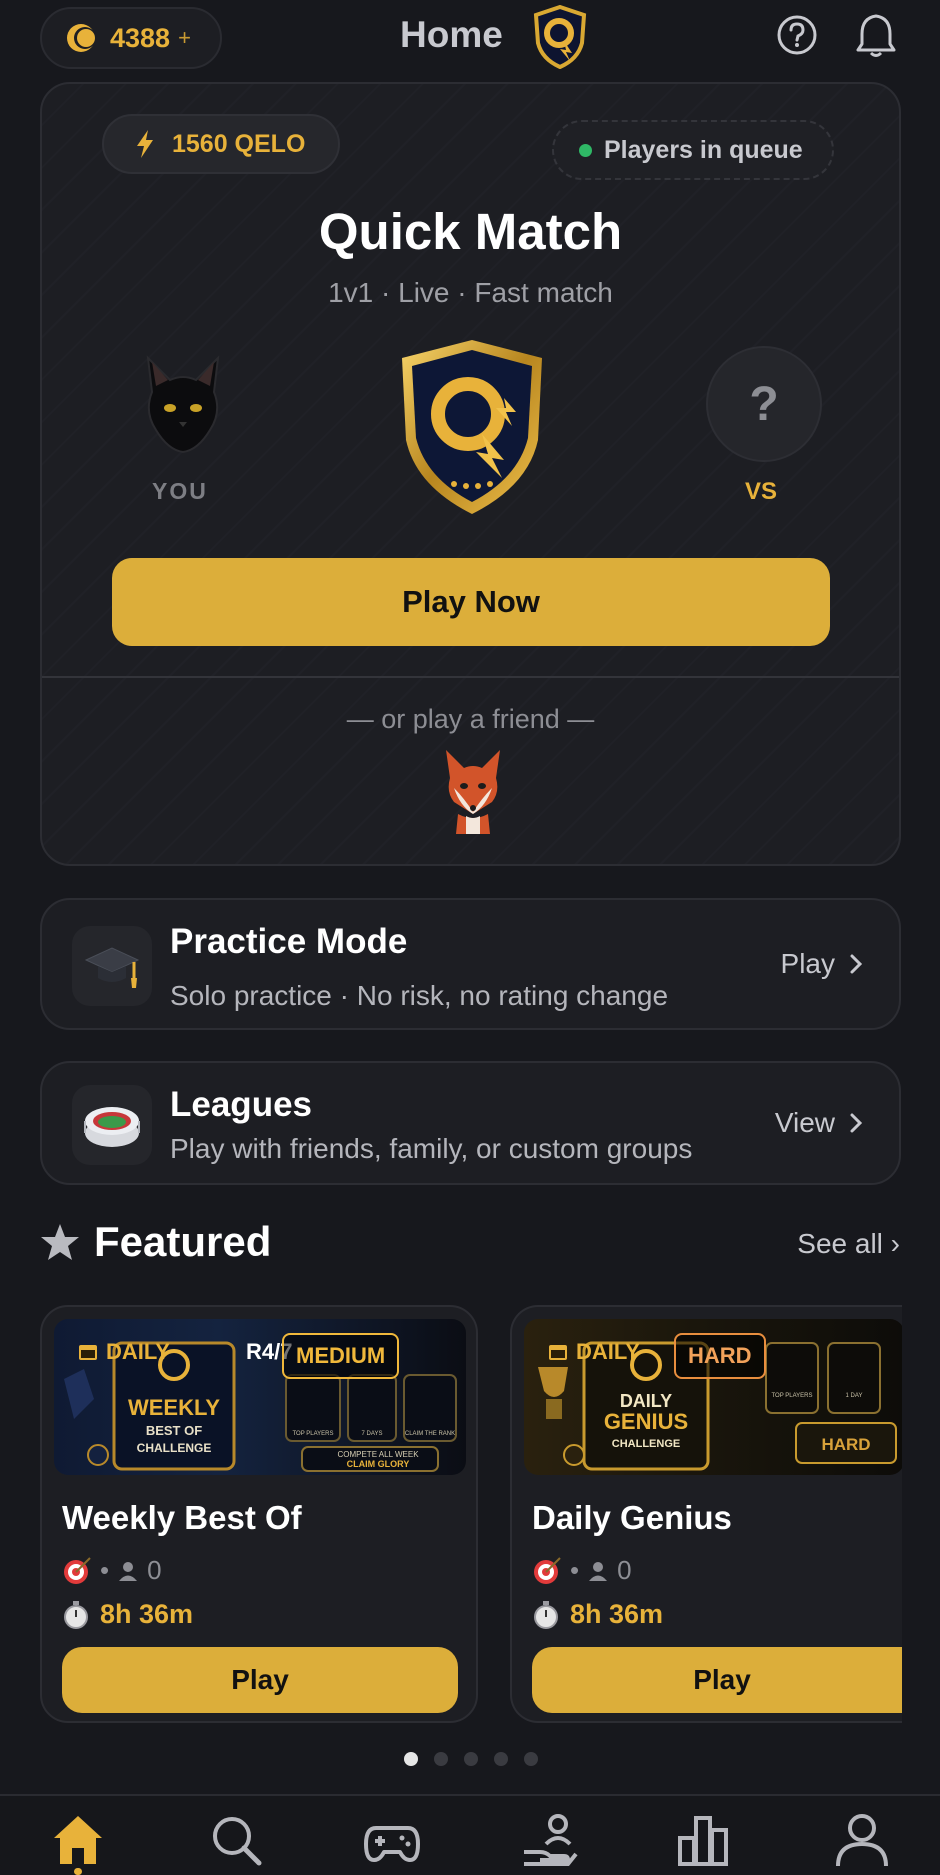 Image resolution: width=940 pixels, height=1875 pixels. What do you see at coordinates (470, 677) in the screenshot?
I see `divider` at bounding box center [470, 677].